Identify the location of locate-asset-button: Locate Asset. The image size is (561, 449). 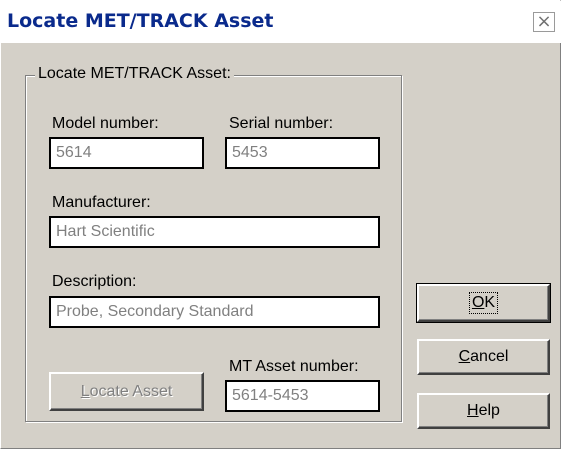
(126, 391).